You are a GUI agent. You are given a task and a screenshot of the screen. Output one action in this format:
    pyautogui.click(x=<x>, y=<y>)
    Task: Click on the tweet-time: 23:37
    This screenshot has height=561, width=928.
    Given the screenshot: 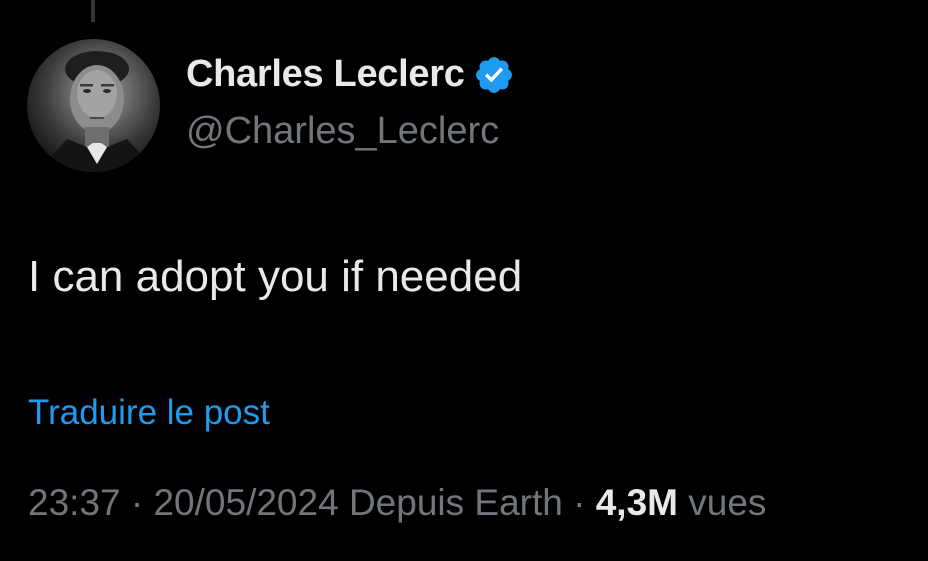 What is the action you would take?
    pyautogui.click(x=74, y=502)
    